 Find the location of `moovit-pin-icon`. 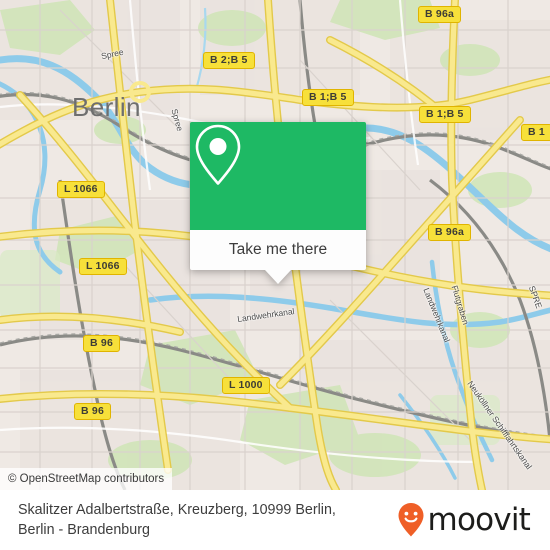

moovit-pin-icon is located at coordinates (411, 520).